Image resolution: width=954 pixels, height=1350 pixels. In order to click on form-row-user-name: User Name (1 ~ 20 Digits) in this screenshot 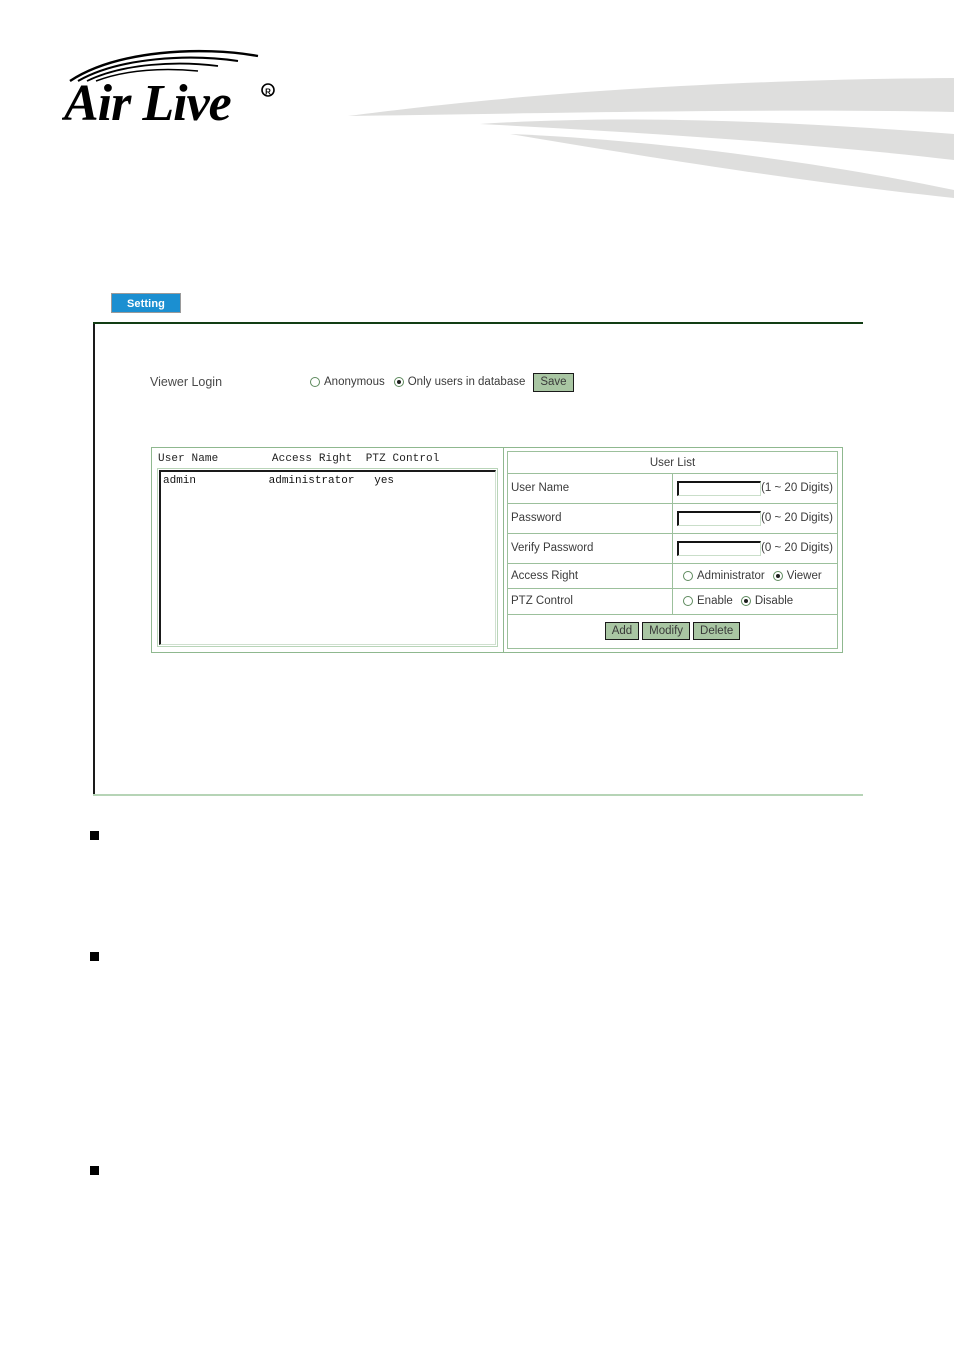, I will do `click(672, 488)`.